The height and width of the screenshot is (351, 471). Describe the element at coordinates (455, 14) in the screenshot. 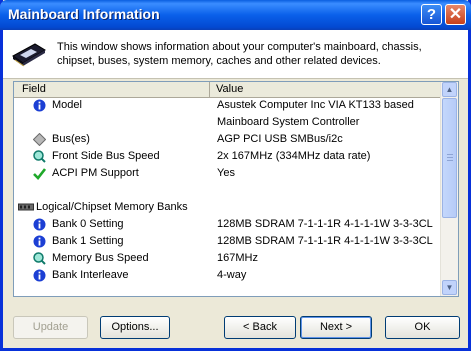

I see `close-button: ✕` at that location.